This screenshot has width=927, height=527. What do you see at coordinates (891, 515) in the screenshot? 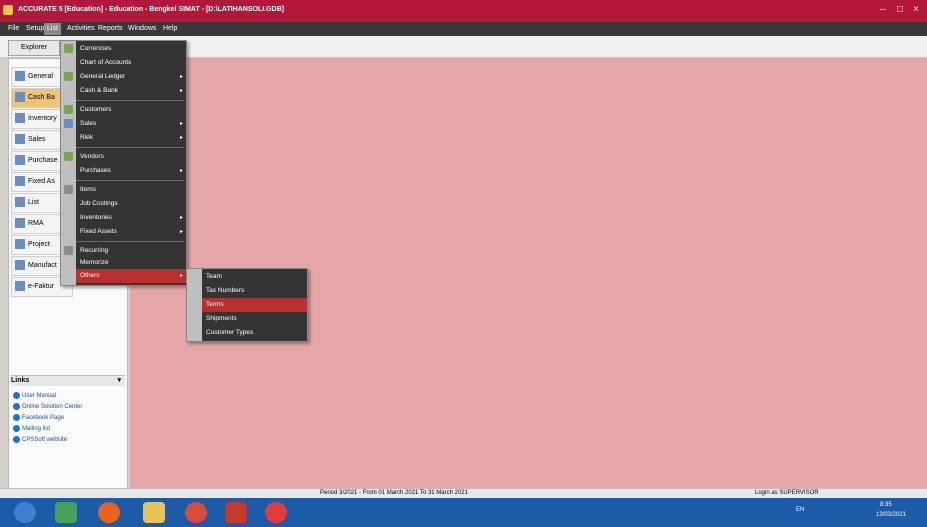
I see `clock-date: 13/03/2021` at bounding box center [891, 515].